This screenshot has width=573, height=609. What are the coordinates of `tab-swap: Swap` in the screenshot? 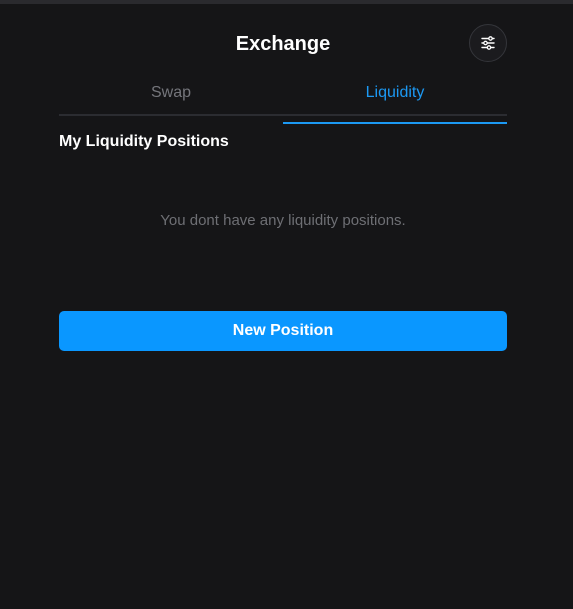 It's located at (171, 97).